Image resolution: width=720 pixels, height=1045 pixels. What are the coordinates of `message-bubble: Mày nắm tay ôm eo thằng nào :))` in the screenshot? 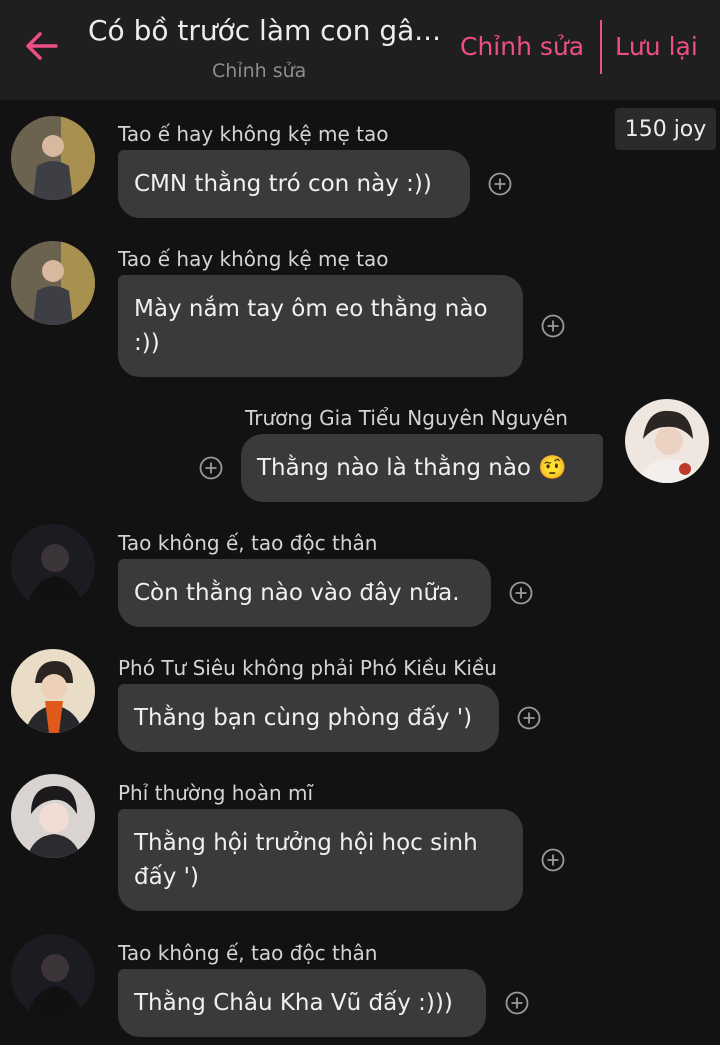 It's located at (320, 326).